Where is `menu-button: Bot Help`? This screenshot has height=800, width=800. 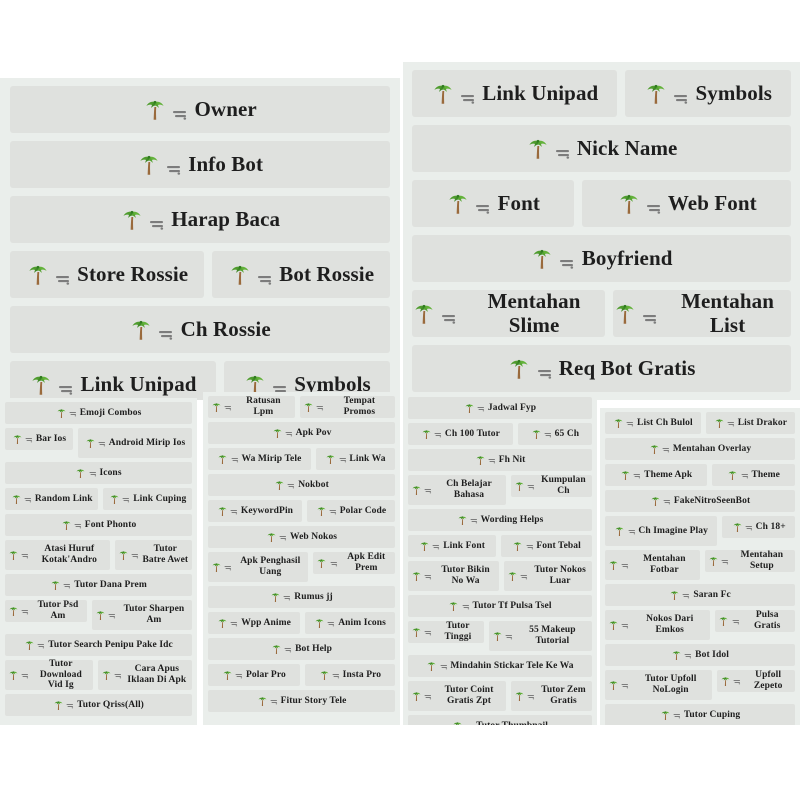 menu-button: Bot Help is located at coordinates (301, 649).